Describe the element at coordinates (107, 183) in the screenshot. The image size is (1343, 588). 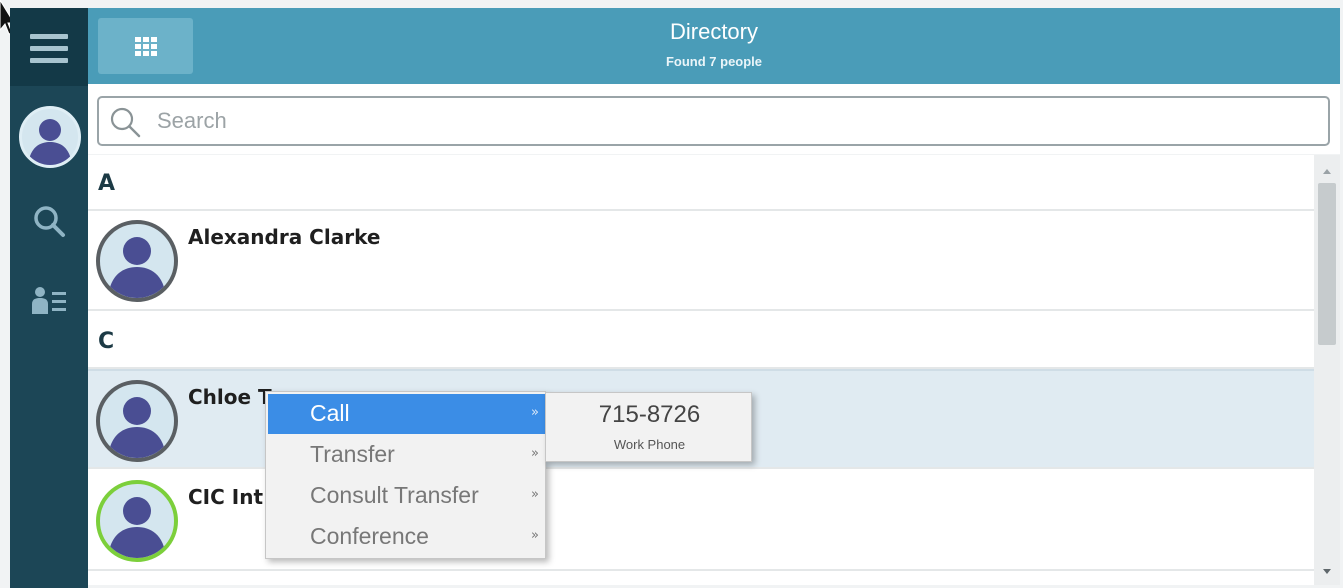
I see `section-letter: A` at that location.